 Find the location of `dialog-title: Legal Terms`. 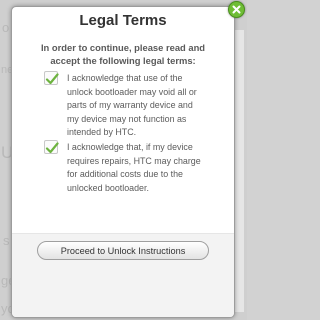

dialog-title: Legal Terms is located at coordinates (123, 20).